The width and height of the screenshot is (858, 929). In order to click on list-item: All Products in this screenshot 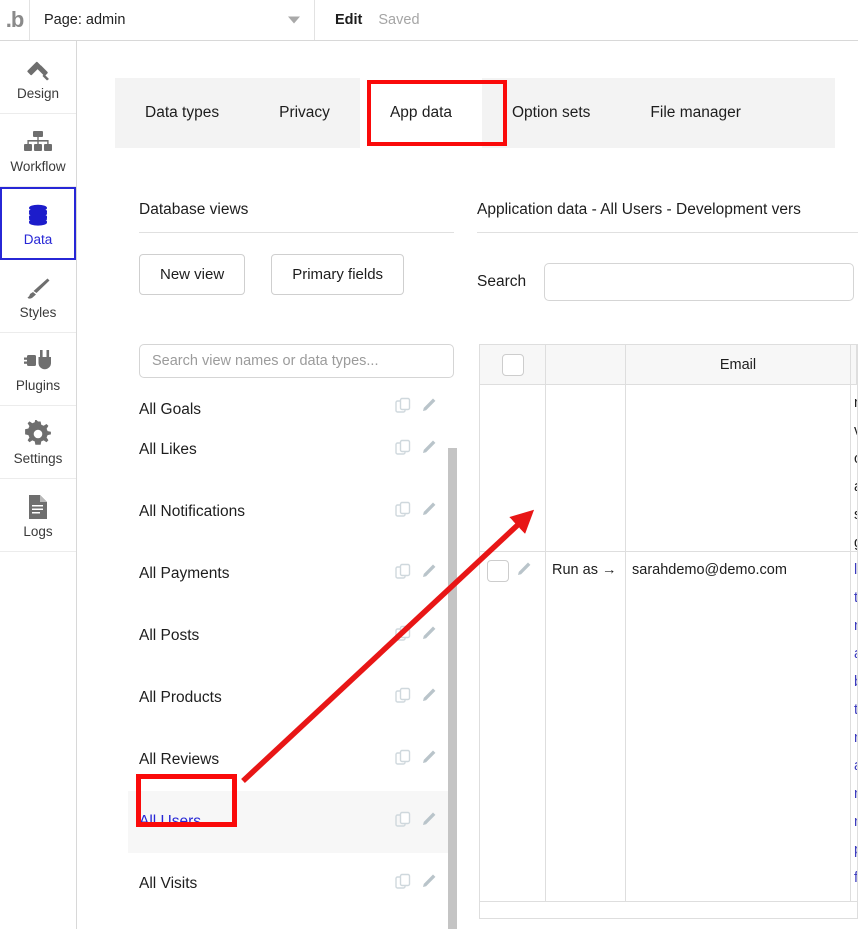, I will do `click(291, 698)`.